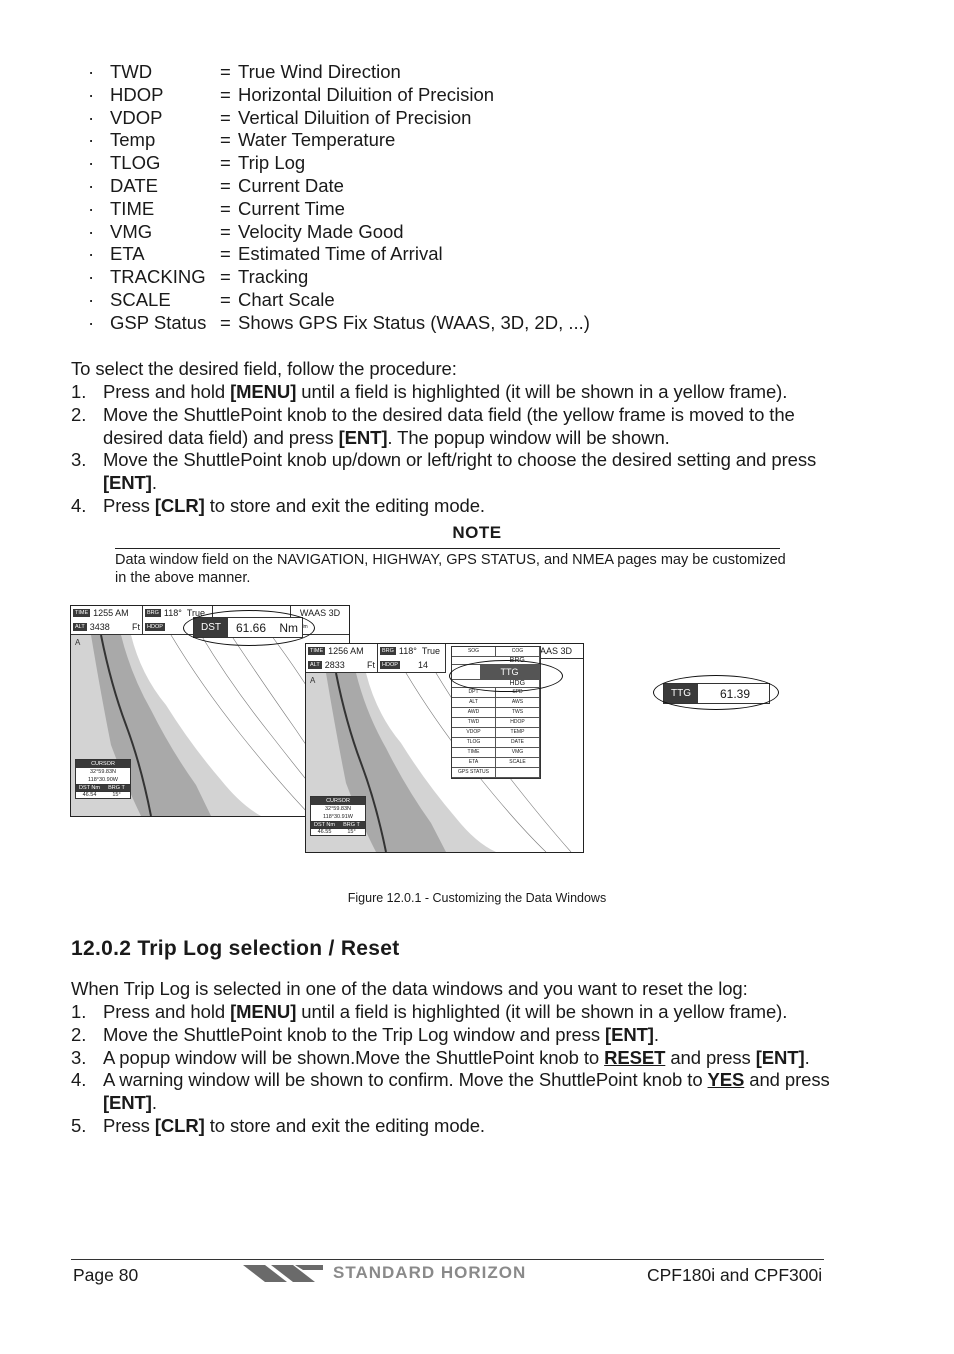  What do you see at coordinates (273, 277) in the screenshot?
I see `definition-meaning: Tracking` at bounding box center [273, 277].